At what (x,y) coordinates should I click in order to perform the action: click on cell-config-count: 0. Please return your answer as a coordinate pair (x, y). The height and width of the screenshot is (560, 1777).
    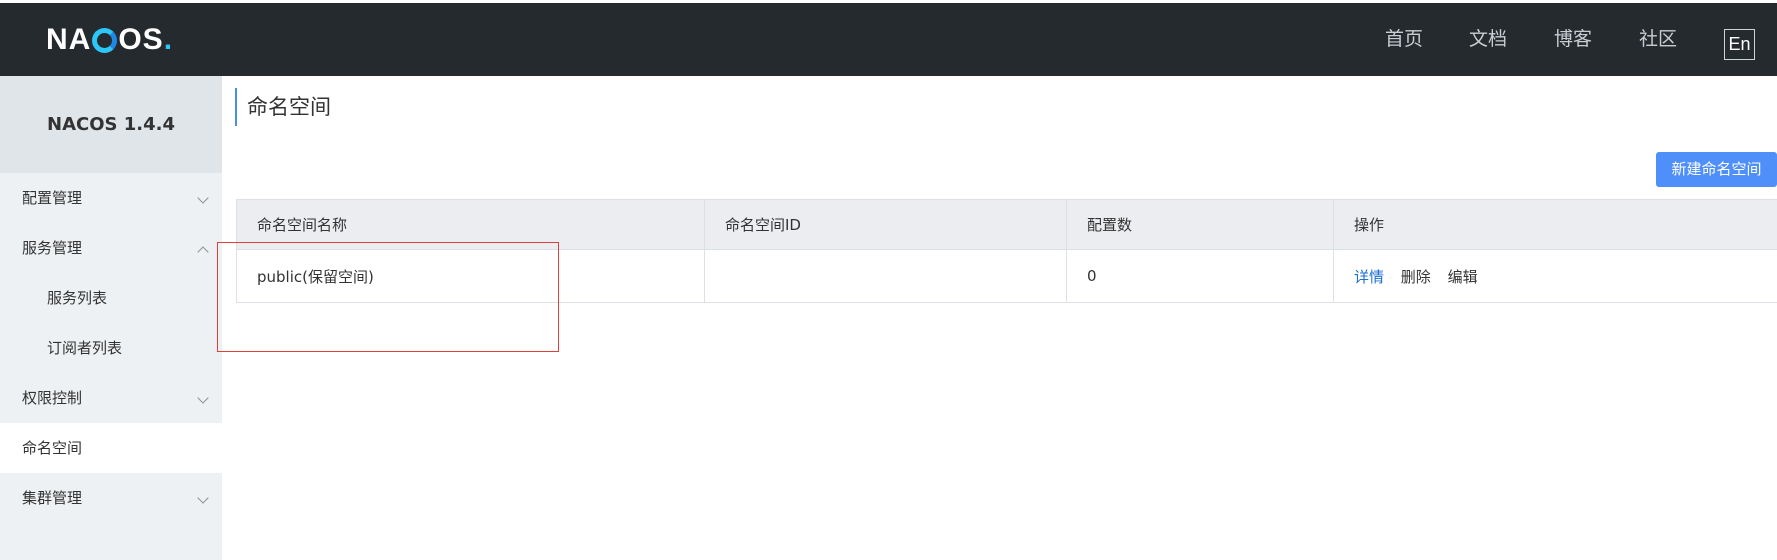
    Looking at the image, I should click on (1200, 276).